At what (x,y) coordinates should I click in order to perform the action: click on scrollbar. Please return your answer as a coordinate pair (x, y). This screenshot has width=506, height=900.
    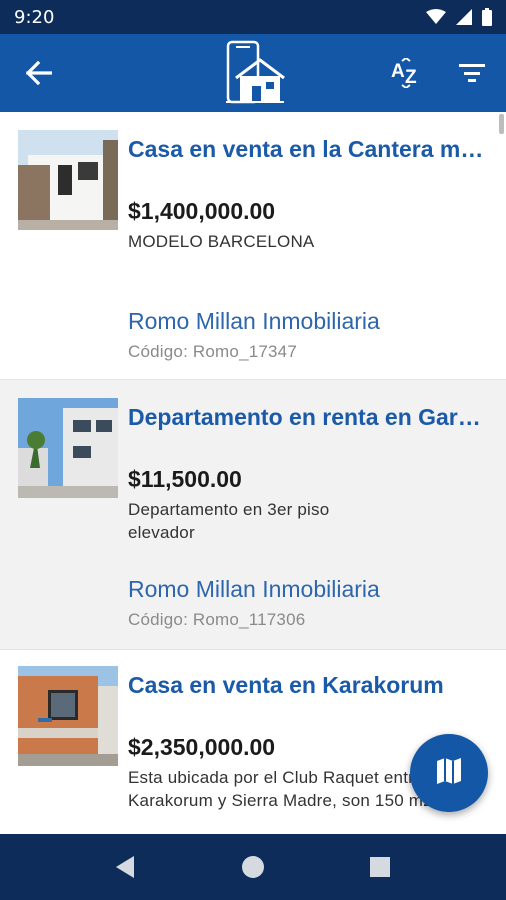
    Looking at the image, I should click on (501, 124).